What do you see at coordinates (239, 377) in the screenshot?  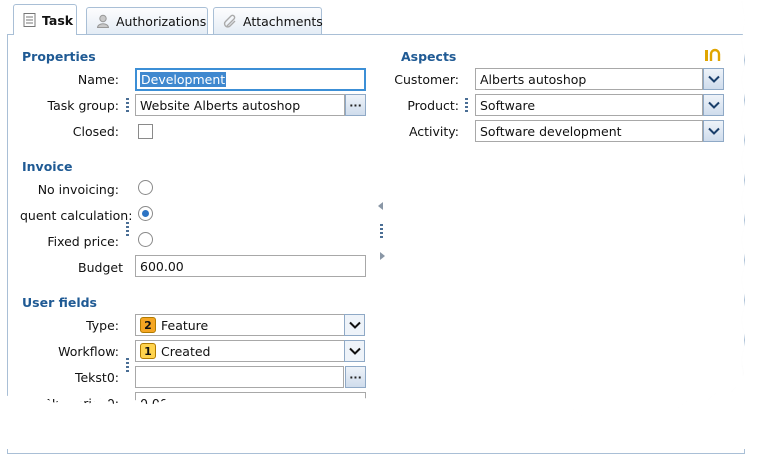 I see `tekst0-field` at bounding box center [239, 377].